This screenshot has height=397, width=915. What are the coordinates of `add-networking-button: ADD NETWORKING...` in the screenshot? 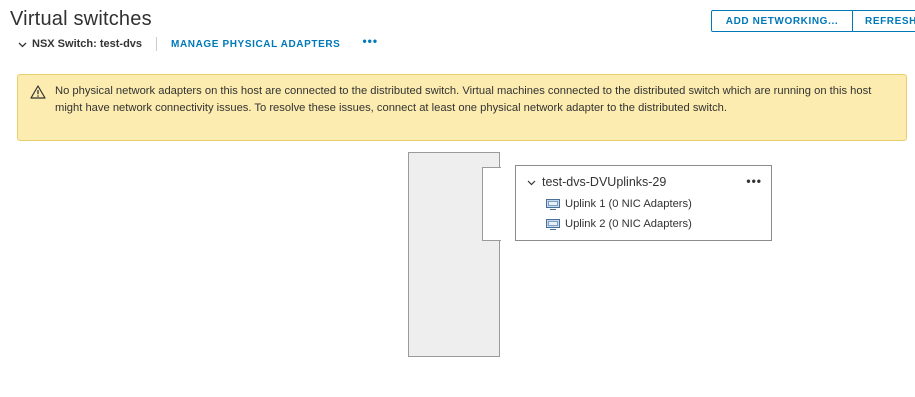 It's located at (782, 21).